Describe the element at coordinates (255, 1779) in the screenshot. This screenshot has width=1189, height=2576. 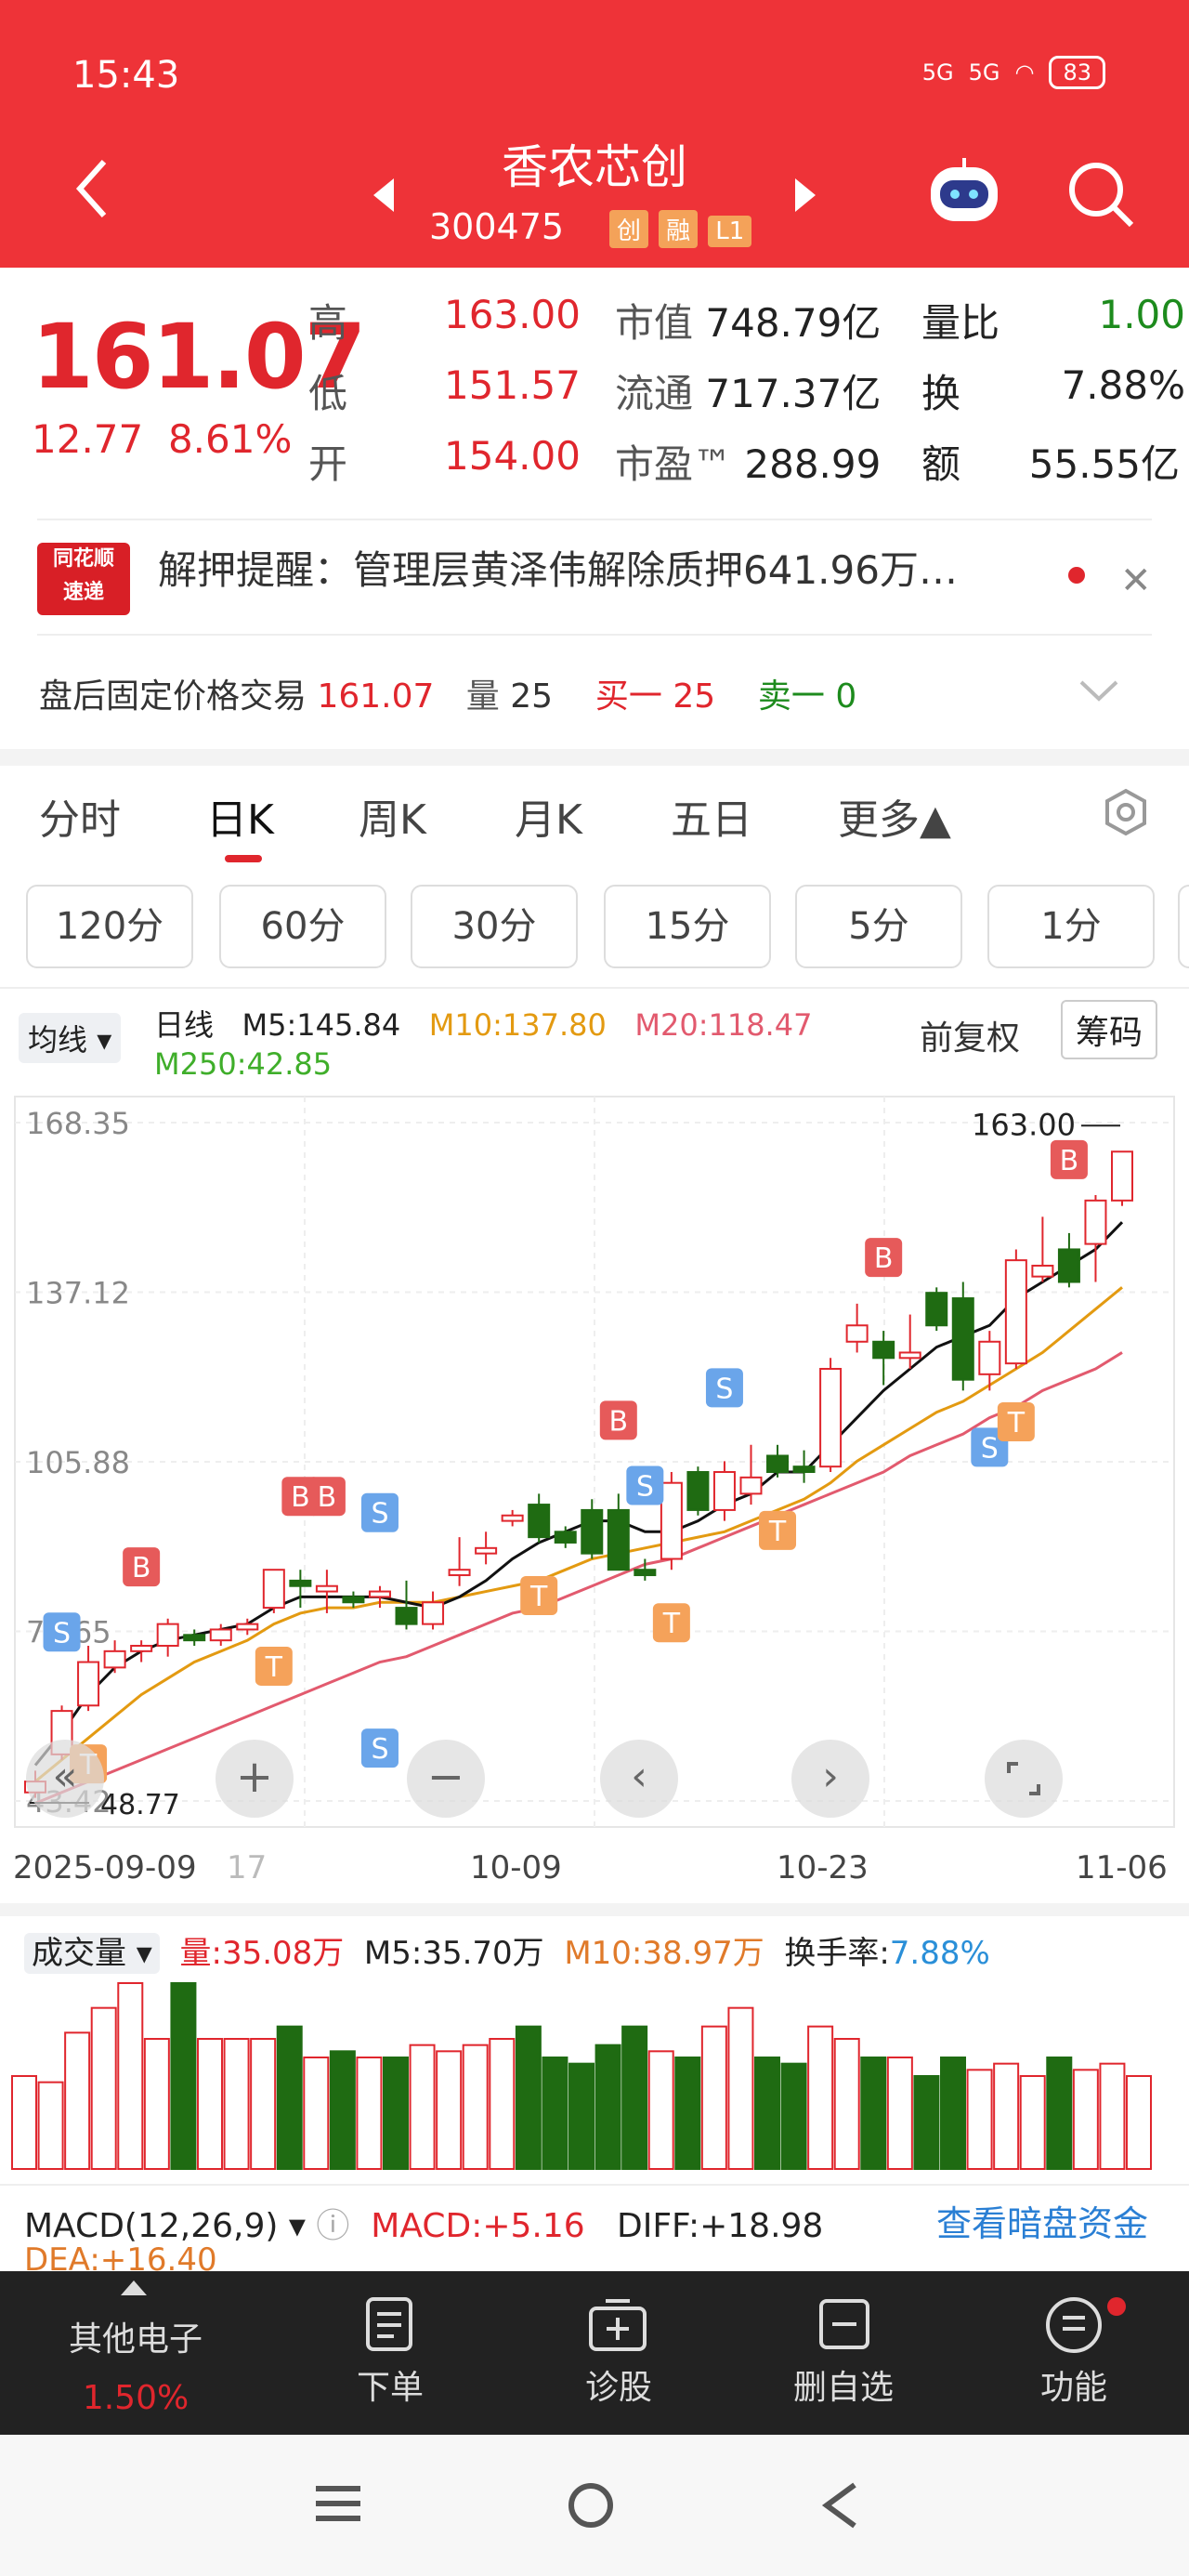
I see `zoom-in-icon: +` at that location.